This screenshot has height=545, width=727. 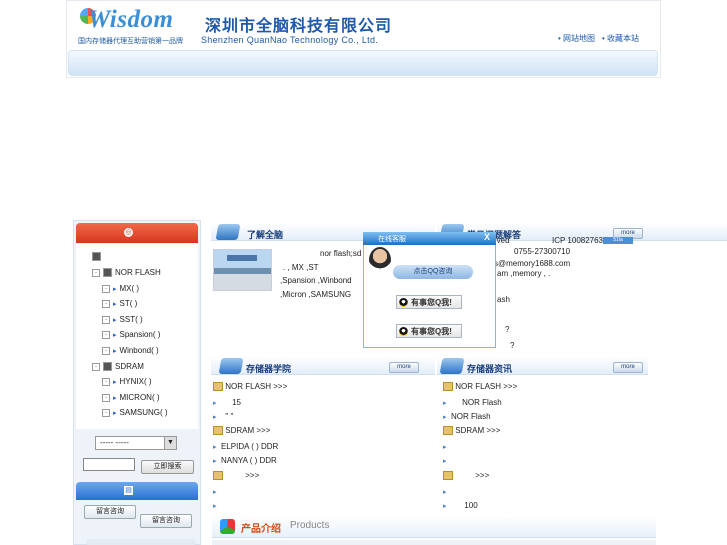 What do you see at coordinates (227, 402) in the screenshot?
I see `academy-item-2: ▸ 15` at bounding box center [227, 402].